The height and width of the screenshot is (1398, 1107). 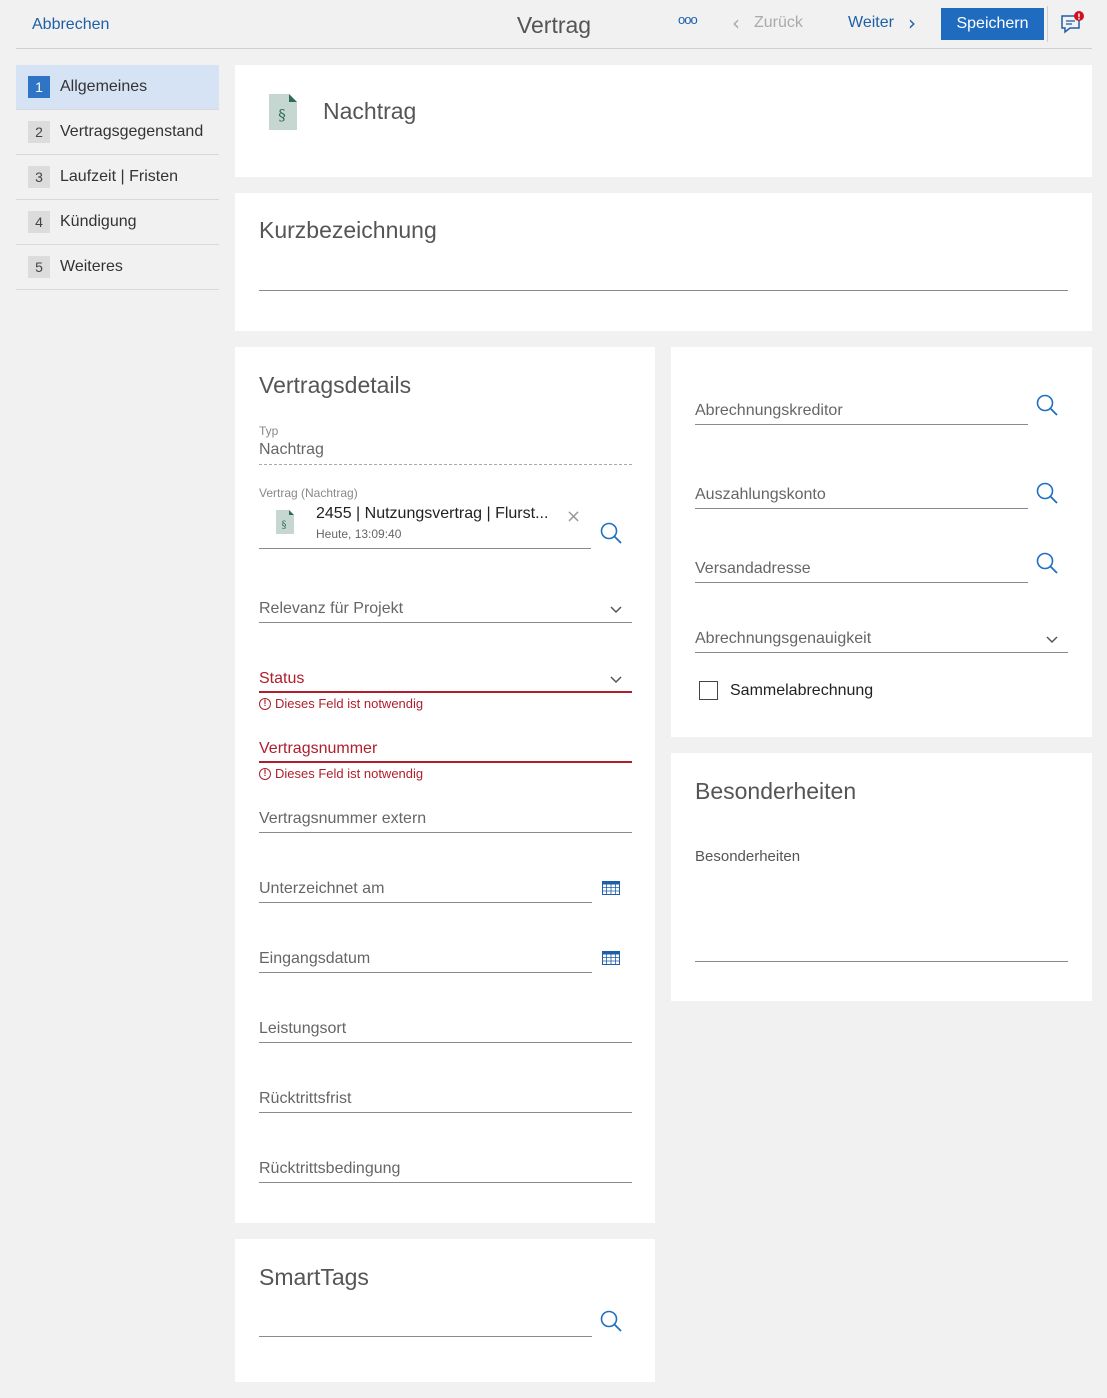 What do you see at coordinates (881, 905) in the screenshot?
I see `besonderheiten-textarea: Besonderheiten` at bounding box center [881, 905].